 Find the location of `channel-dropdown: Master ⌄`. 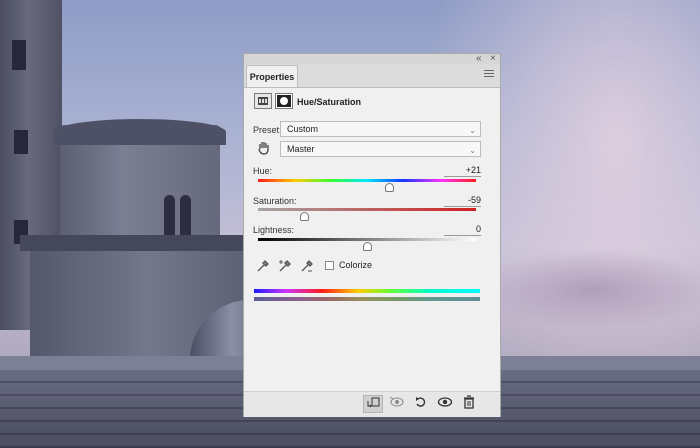

channel-dropdown: Master ⌄ is located at coordinates (380, 149).